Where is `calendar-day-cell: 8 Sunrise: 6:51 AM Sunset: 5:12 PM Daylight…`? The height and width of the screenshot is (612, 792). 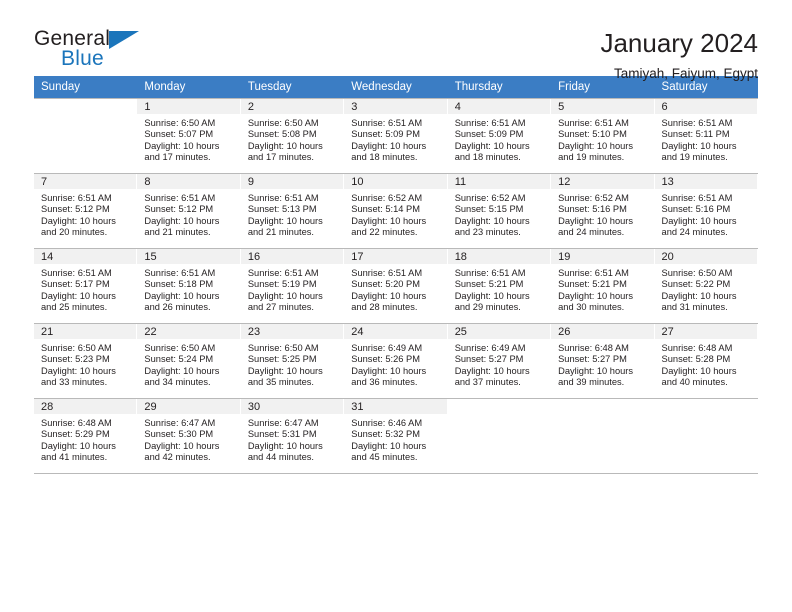 calendar-day-cell: 8 Sunrise: 6:51 AM Sunset: 5:12 PM Daylight… is located at coordinates (189, 211).